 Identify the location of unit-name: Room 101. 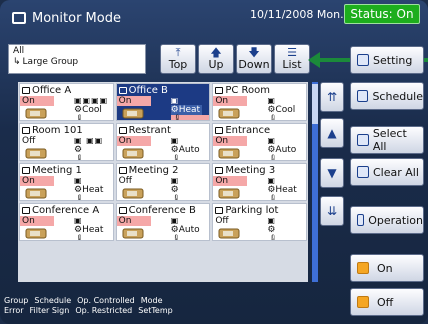
(57, 130).